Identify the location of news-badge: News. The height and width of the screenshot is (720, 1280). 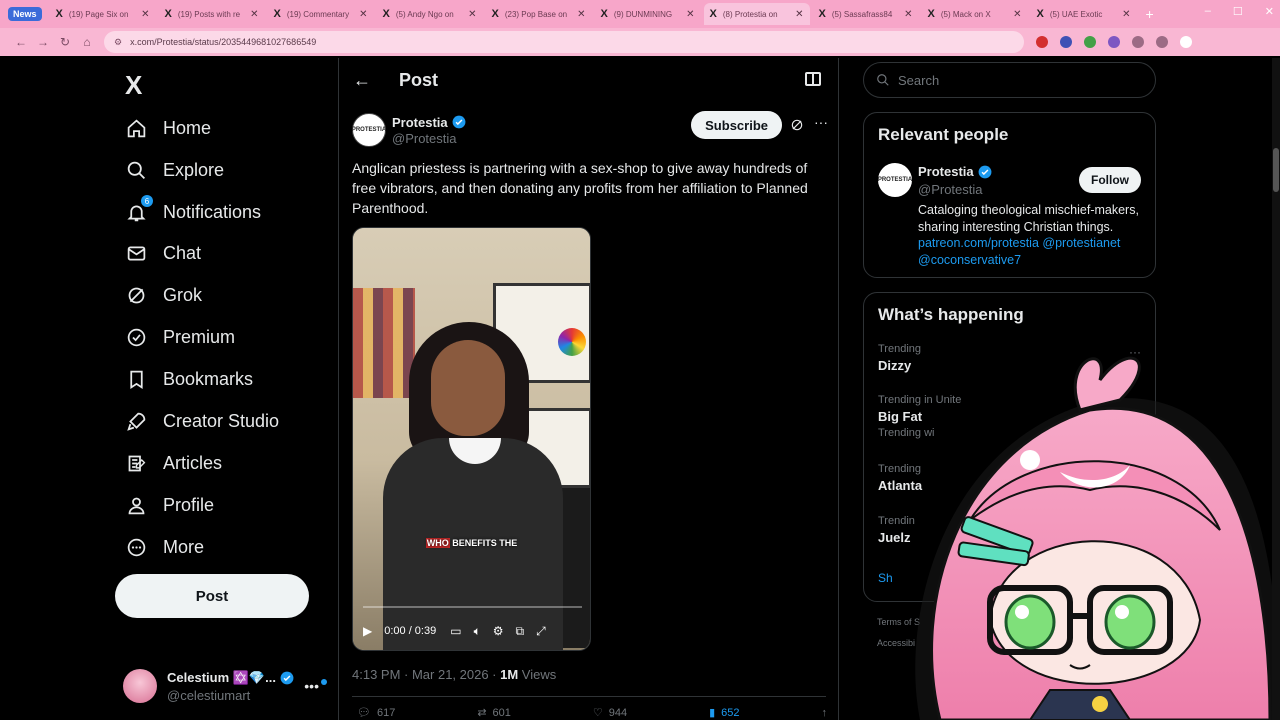
(25, 14).